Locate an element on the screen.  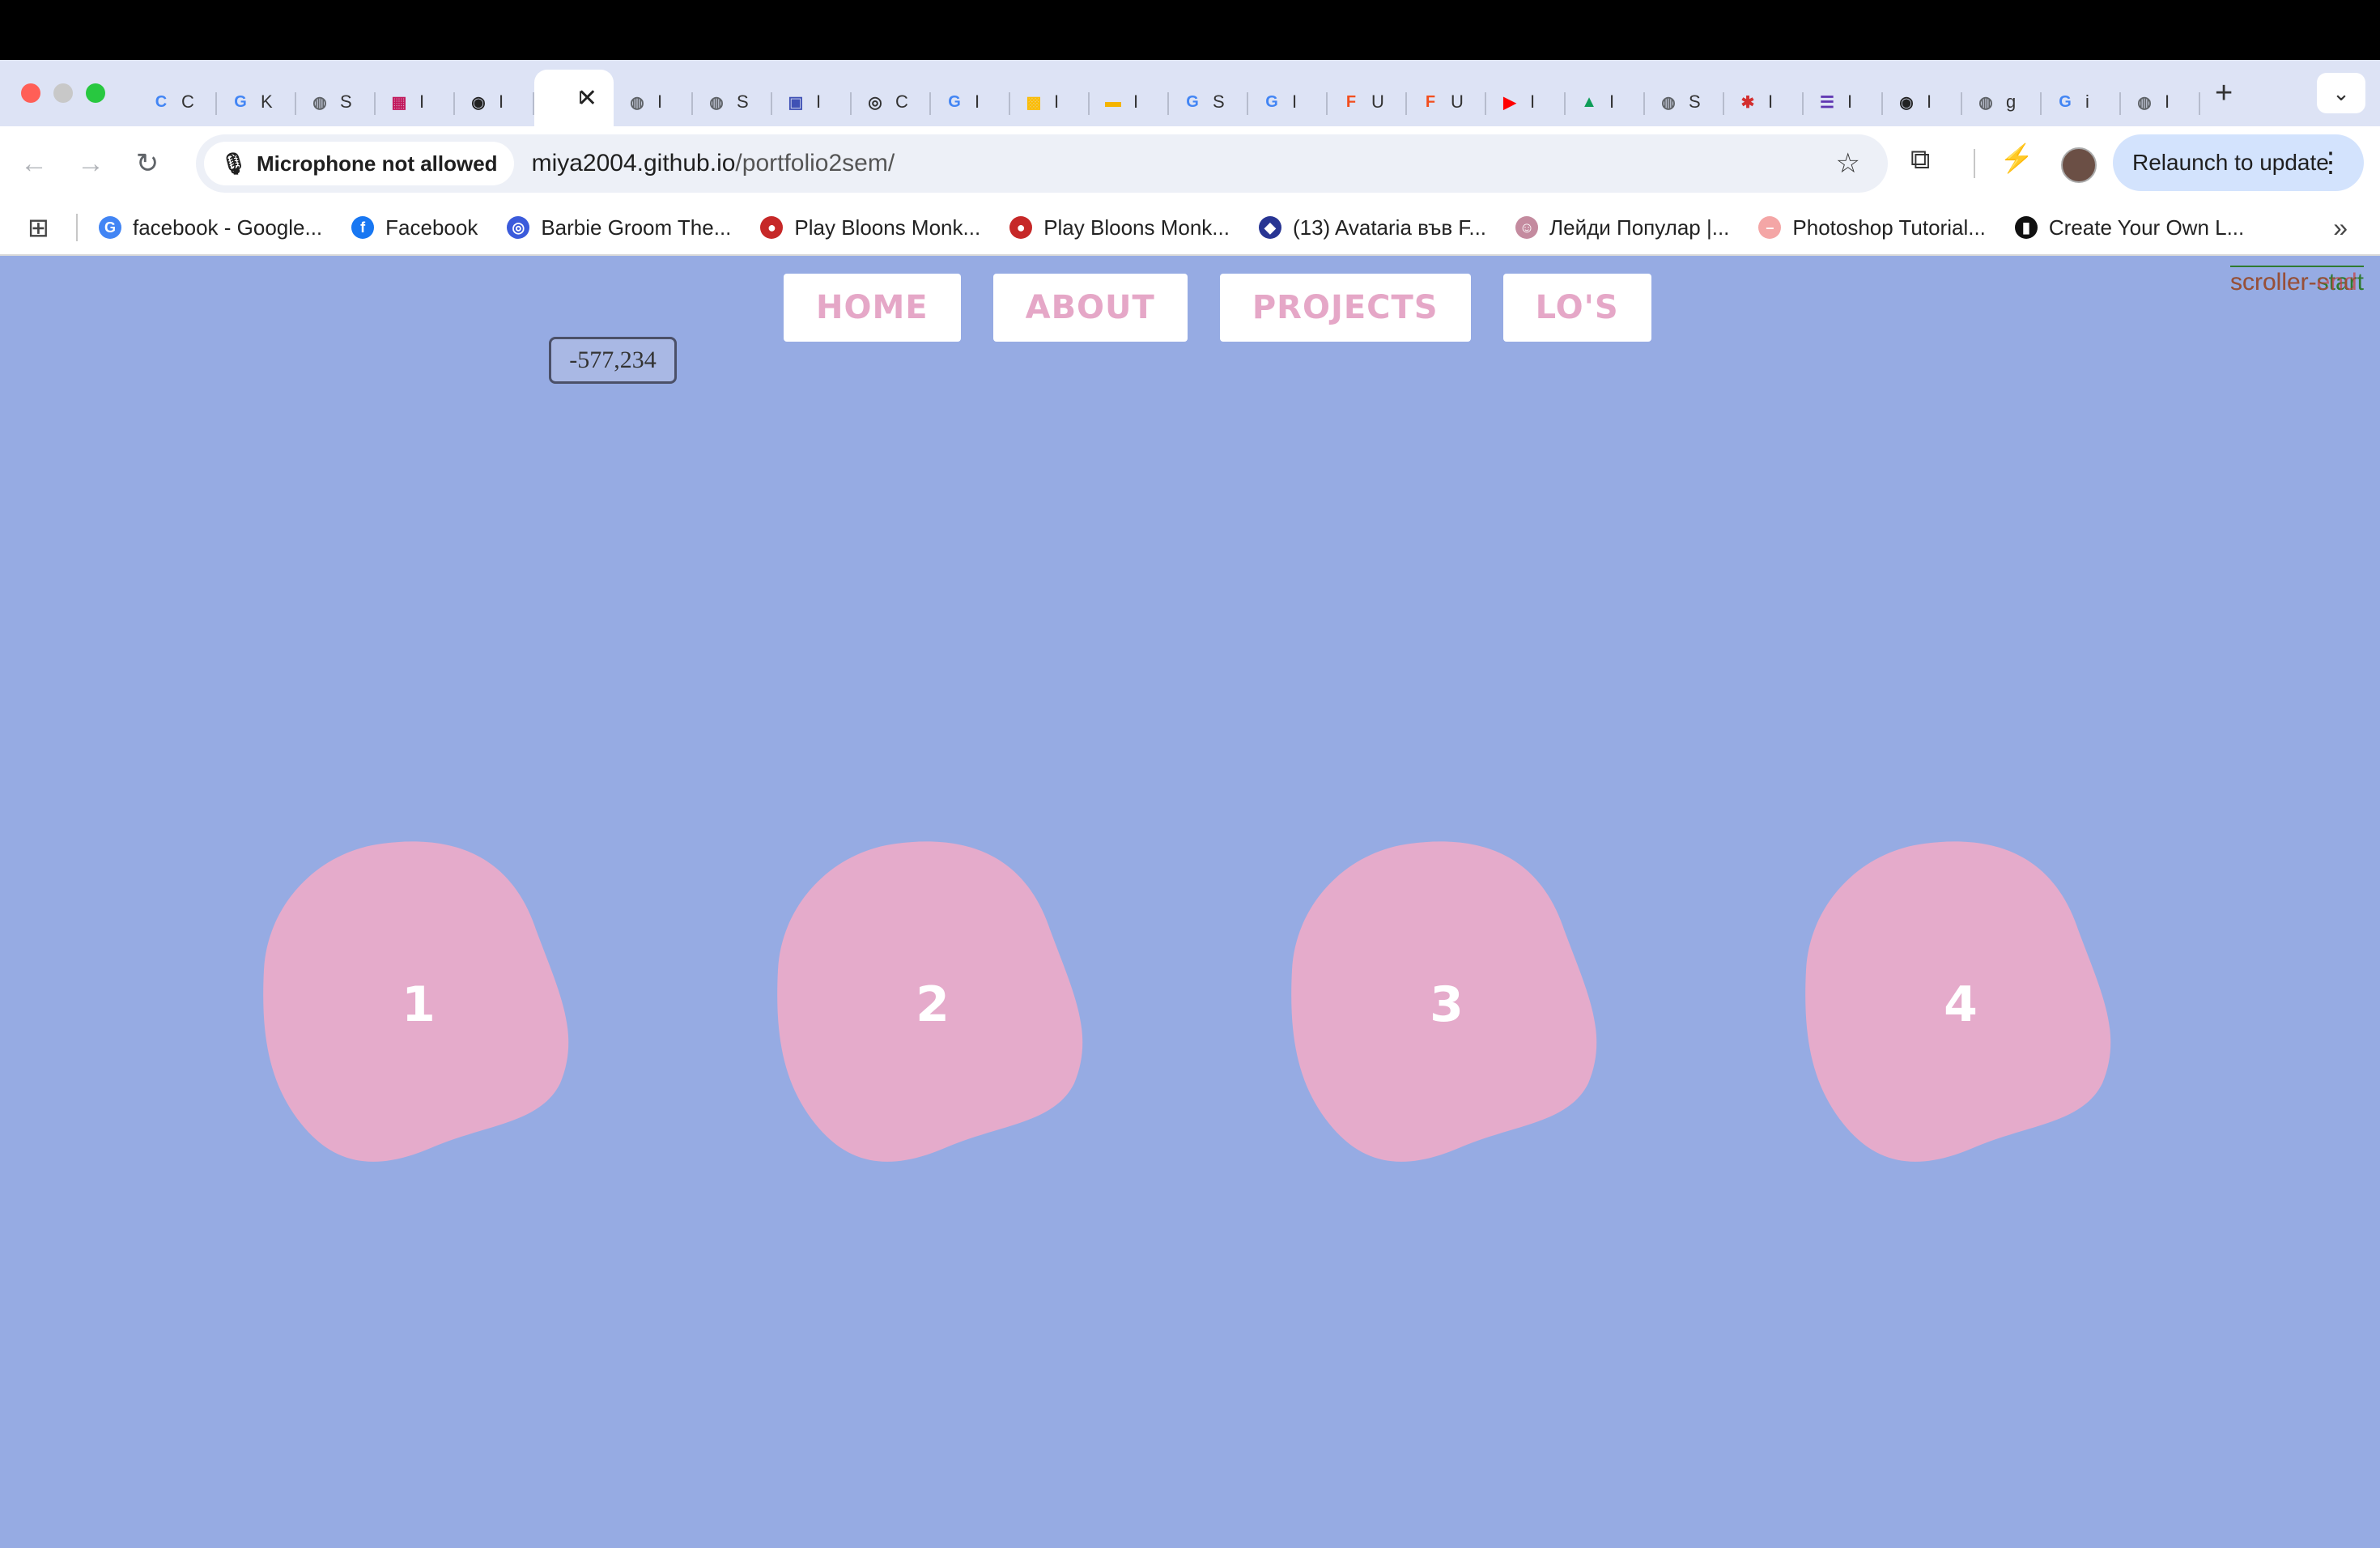
project-blob-3: 3 is located at coordinates (1447, 1005).